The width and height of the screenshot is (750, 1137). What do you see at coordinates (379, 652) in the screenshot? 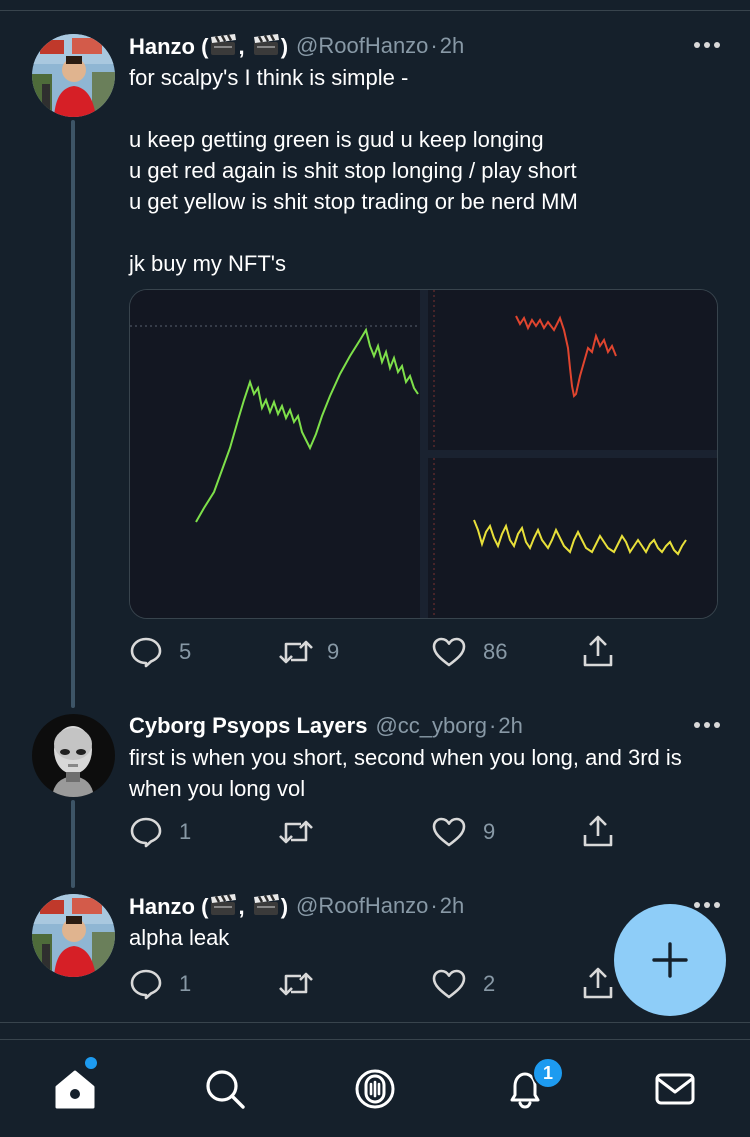
I see `tweet-actions: 5 9 86` at bounding box center [379, 652].